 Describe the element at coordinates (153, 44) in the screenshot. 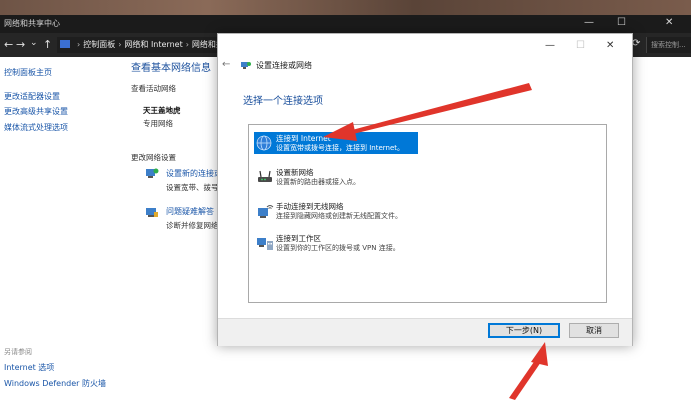

I see `breadcrumb-network-internet: 网络和 Internet` at that location.